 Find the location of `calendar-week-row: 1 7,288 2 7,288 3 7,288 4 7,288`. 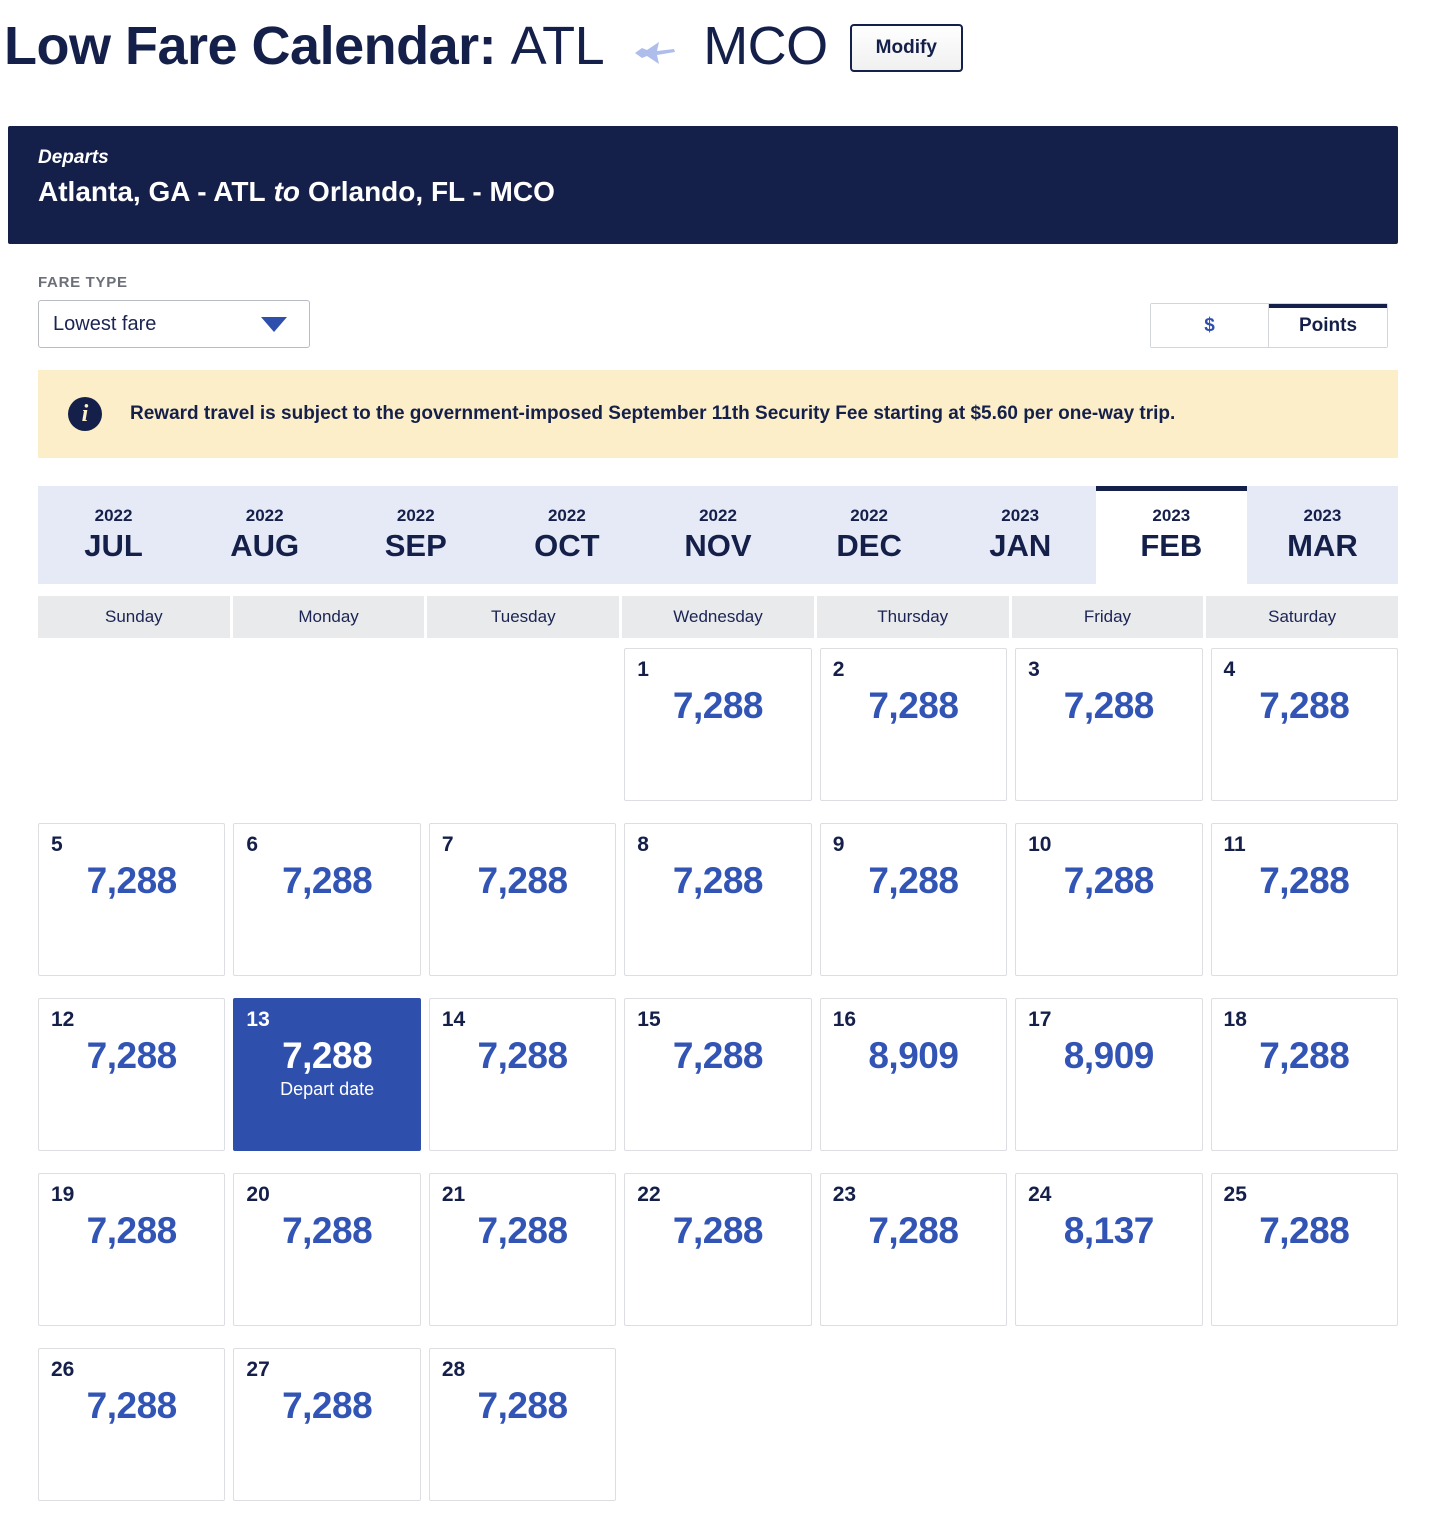

calendar-week-row: 1 7,288 2 7,288 3 7,288 4 7,288 is located at coordinates (718, 735).